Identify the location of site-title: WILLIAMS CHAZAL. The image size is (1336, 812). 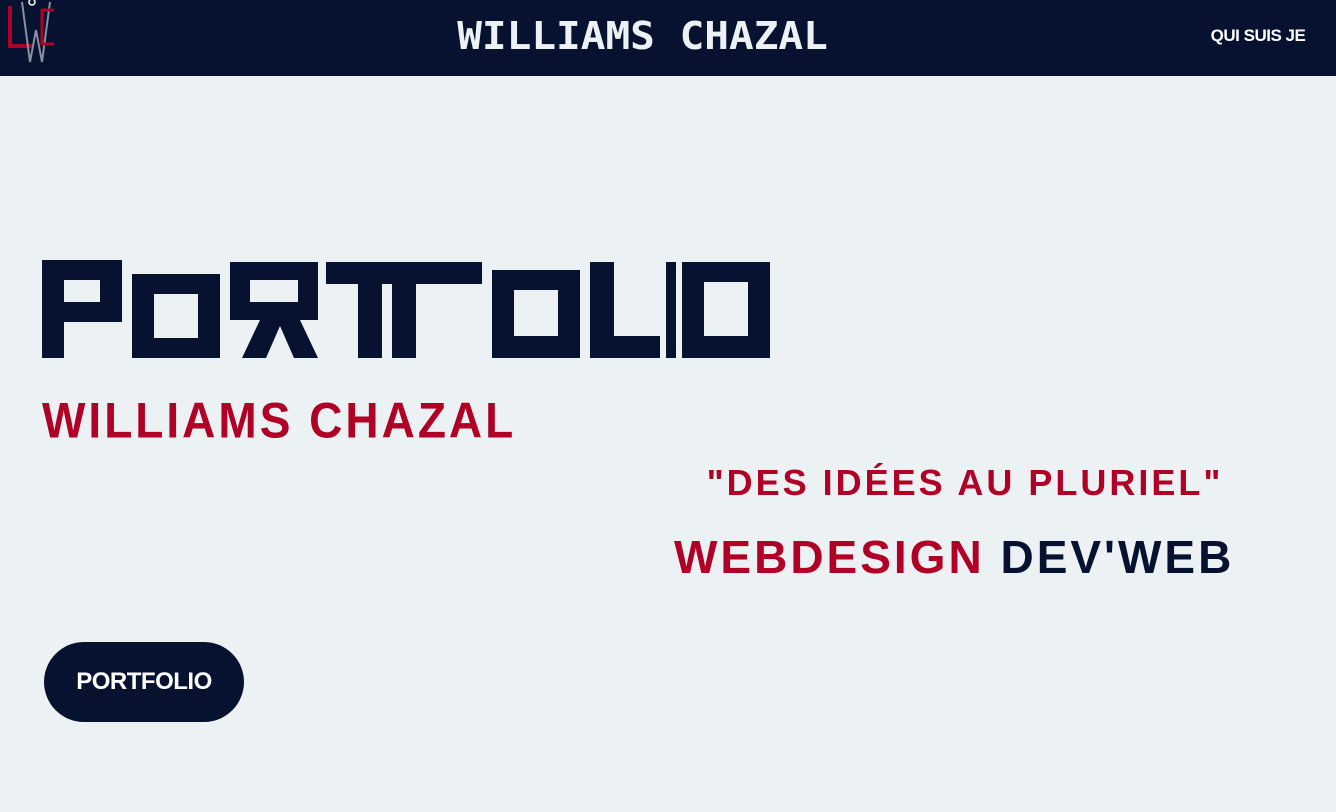
(668, 36).